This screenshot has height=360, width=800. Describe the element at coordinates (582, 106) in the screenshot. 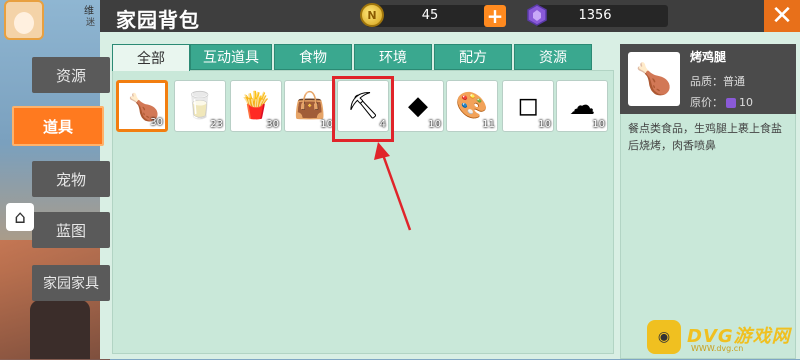

I see `item-slot-flour: ☁ 10` at that location.